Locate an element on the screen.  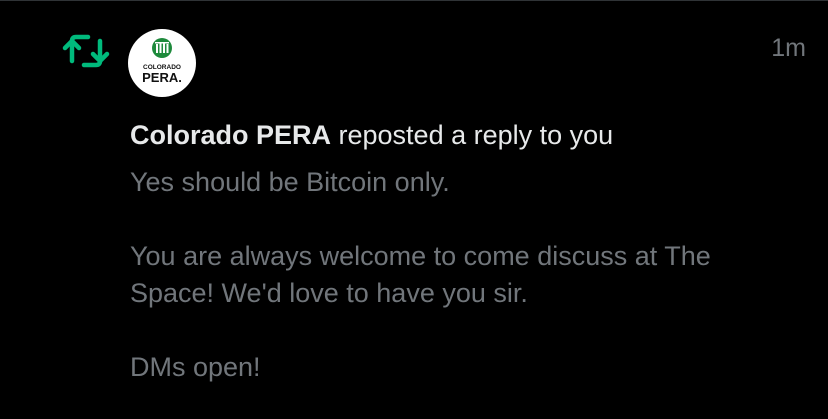
action-text: reposted a reply to you is located at coordinates (472, 135).